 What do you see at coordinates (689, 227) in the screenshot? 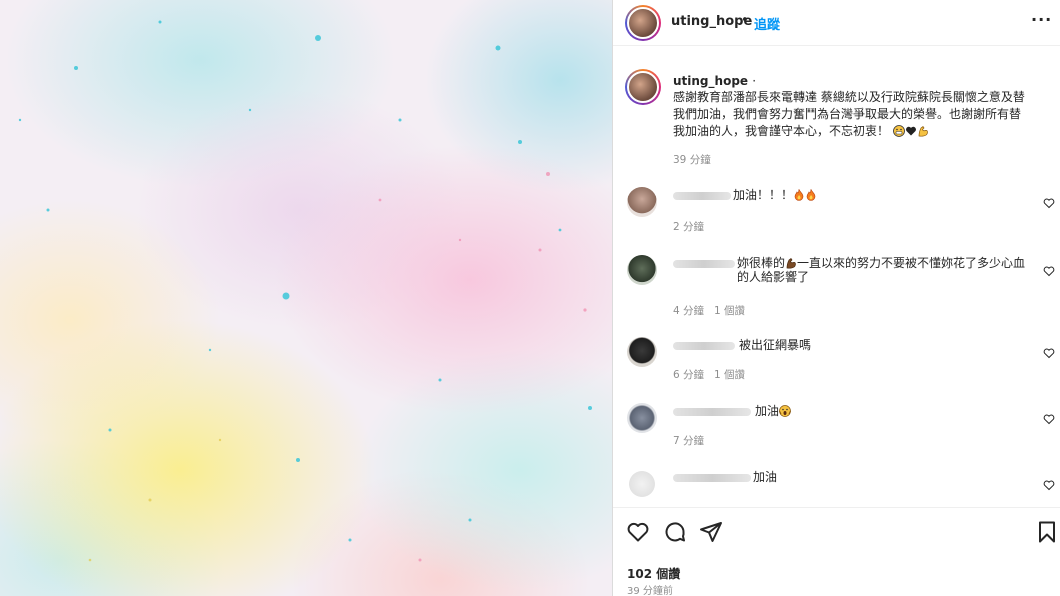
I see `comment-time: 2 分鐘` at bounding box center [689, 227].